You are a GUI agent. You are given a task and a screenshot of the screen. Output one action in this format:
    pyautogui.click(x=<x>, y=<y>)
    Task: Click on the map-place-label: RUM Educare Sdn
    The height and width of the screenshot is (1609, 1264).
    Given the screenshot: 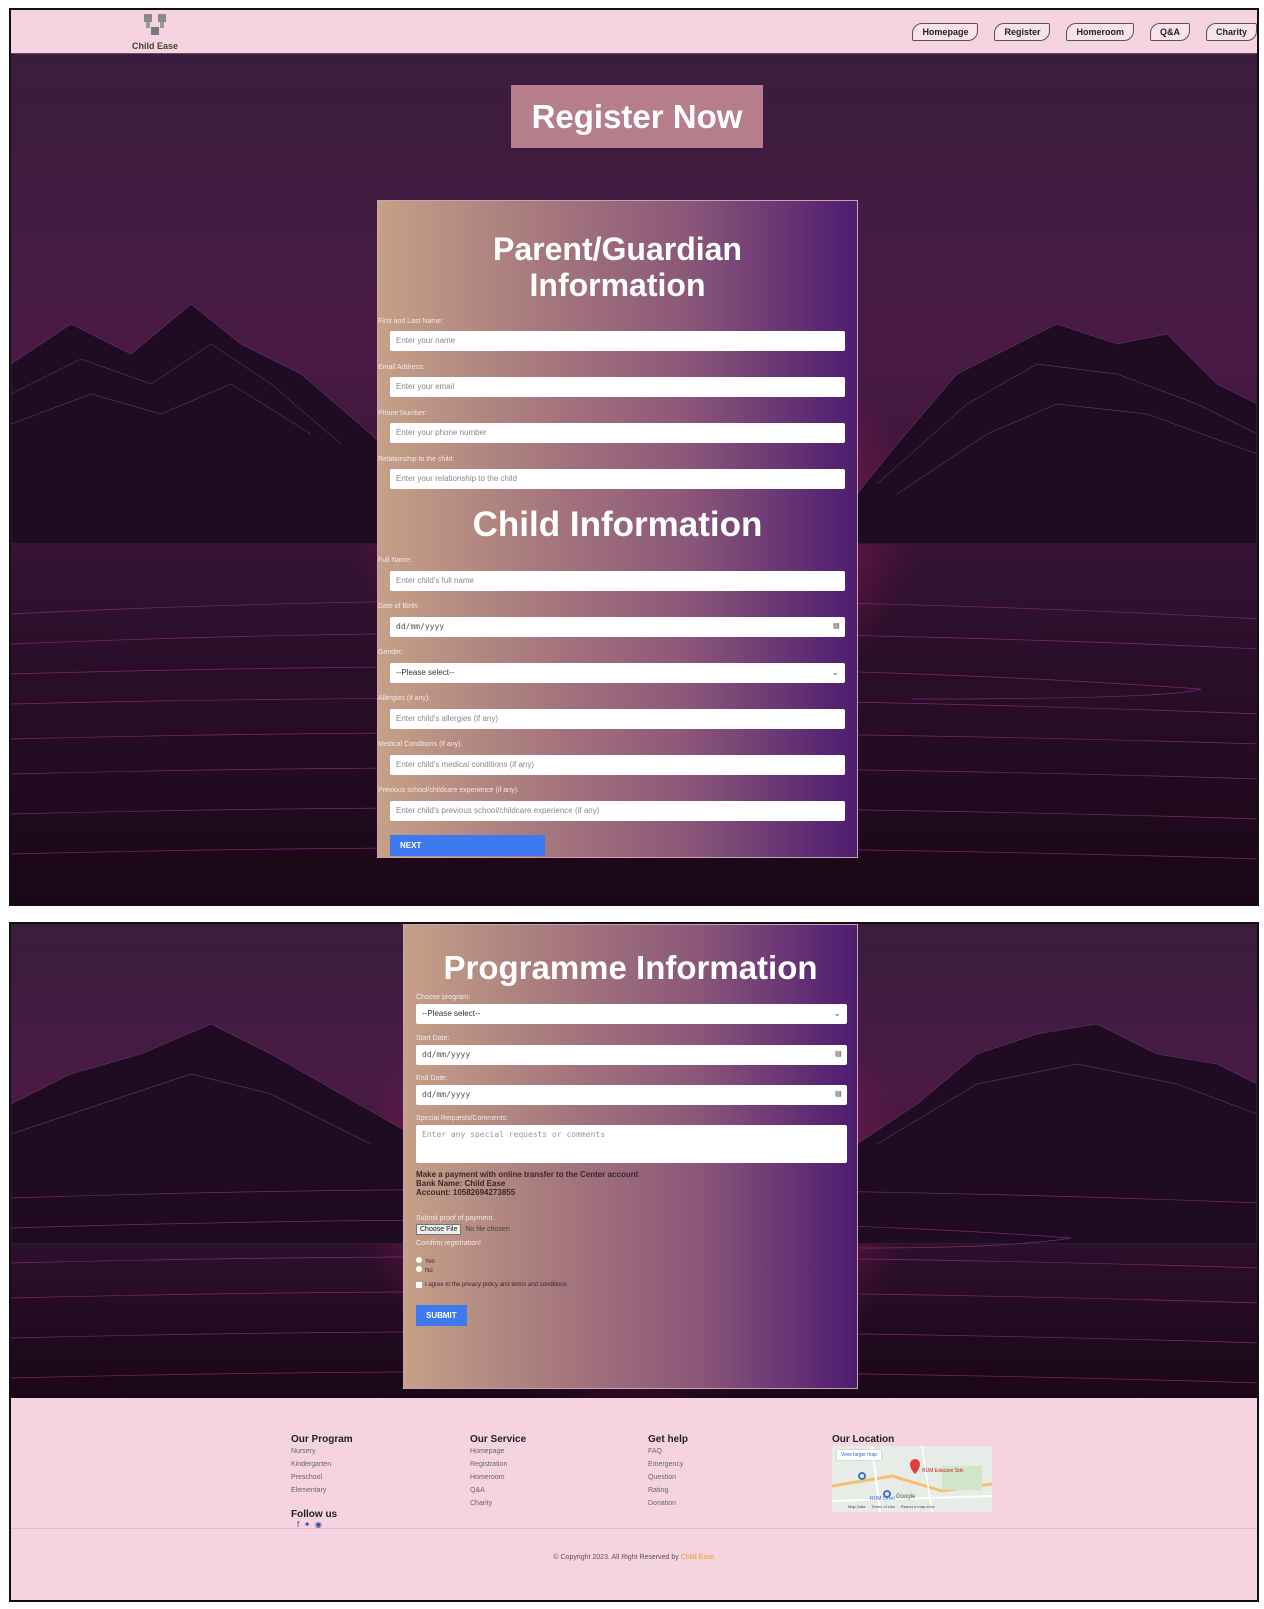 What is the action you would take?
    pyautogui.click(x=943, y=1471)
    